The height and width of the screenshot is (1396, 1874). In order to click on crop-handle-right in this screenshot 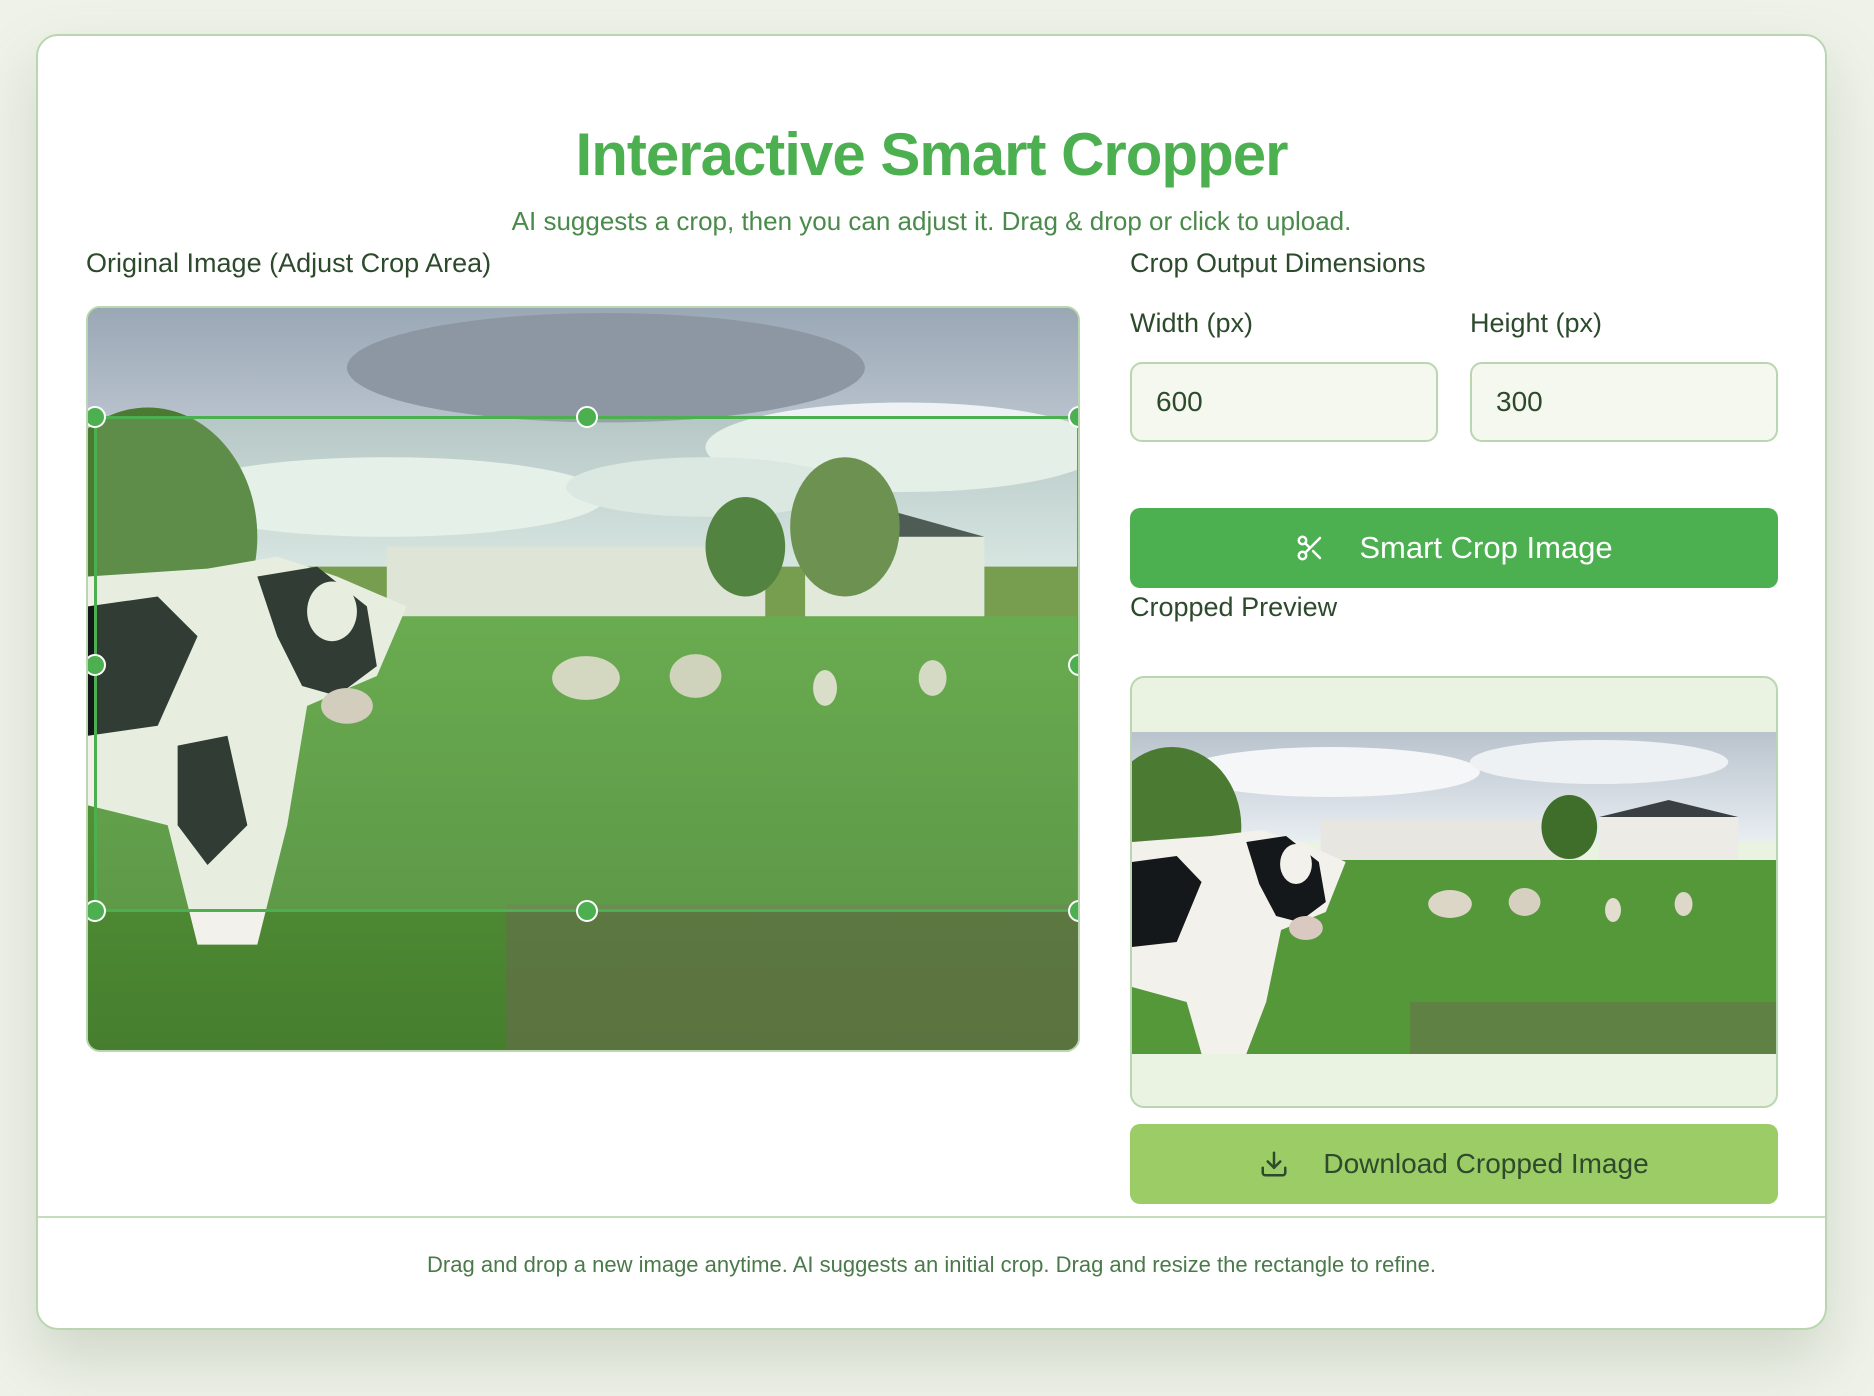, I will do `click(1073, 665)`.